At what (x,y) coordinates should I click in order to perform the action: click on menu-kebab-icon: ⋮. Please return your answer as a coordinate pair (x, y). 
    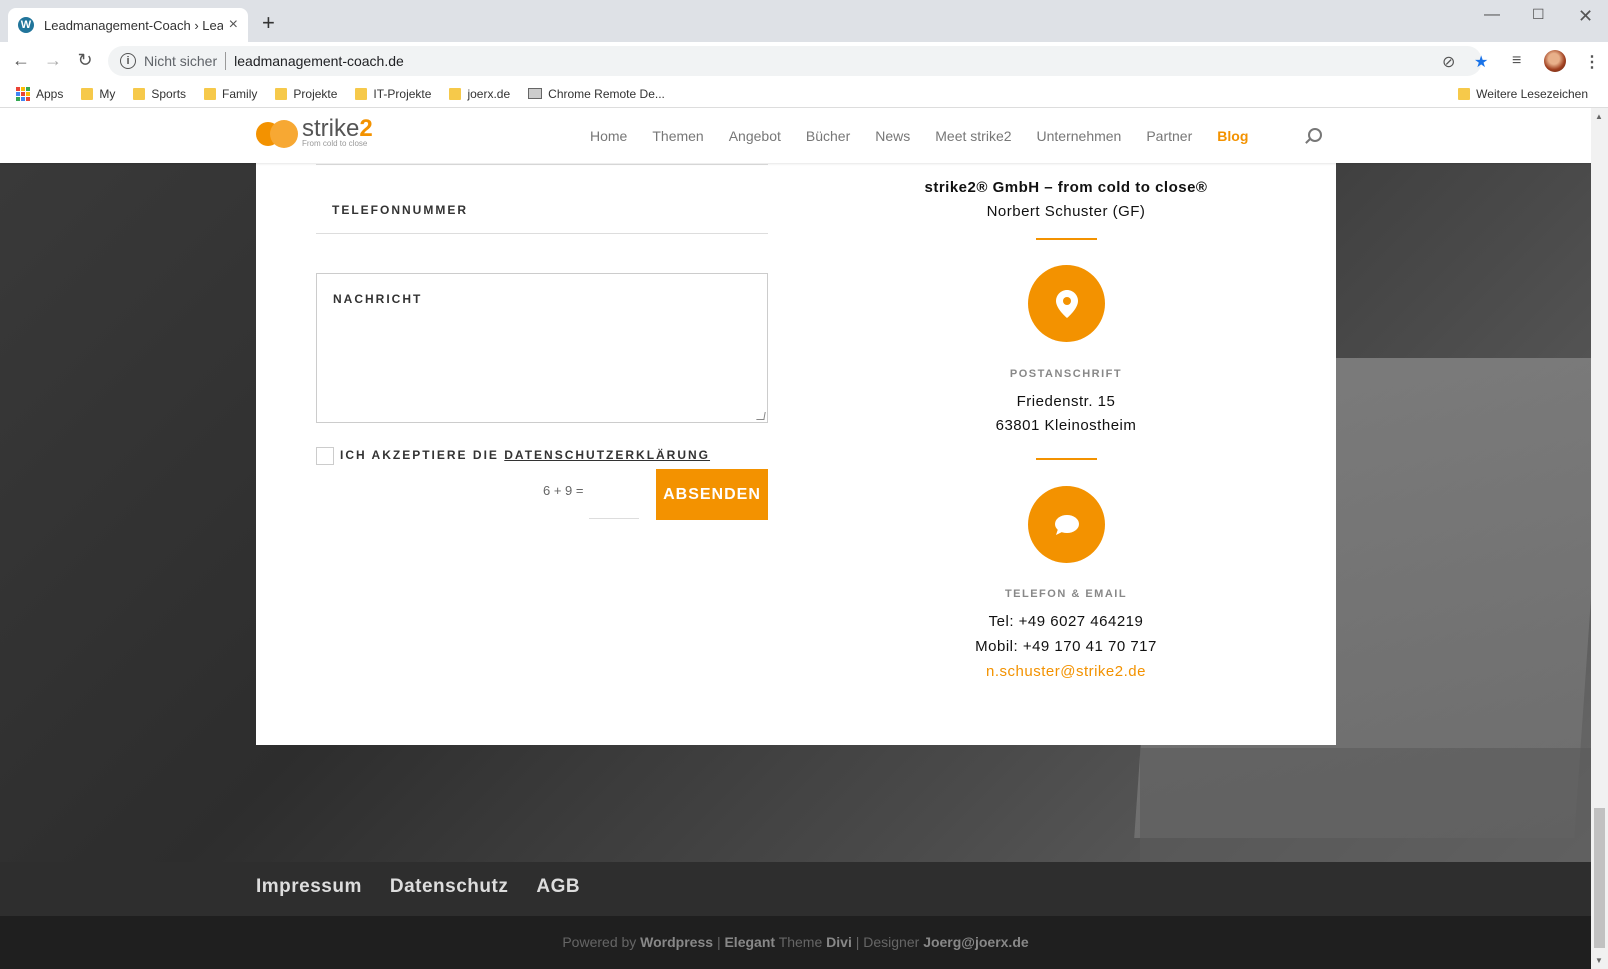
    Looking at the image, I should click on (1592, 62).